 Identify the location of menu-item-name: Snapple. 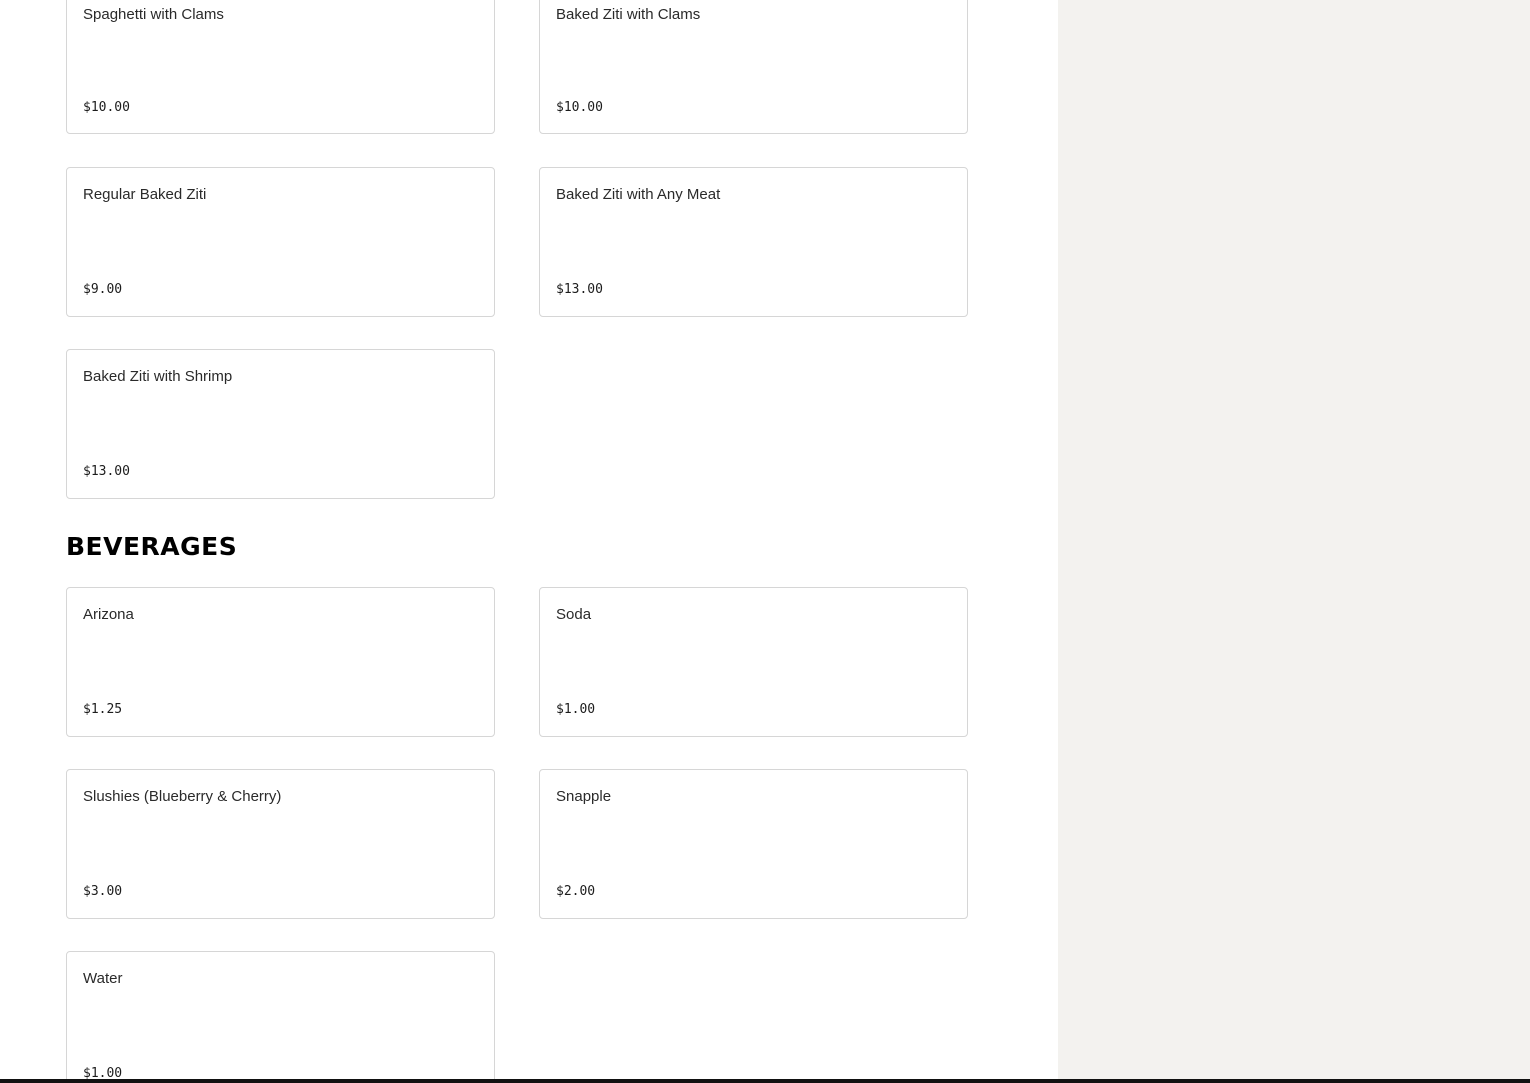
(584, 796).